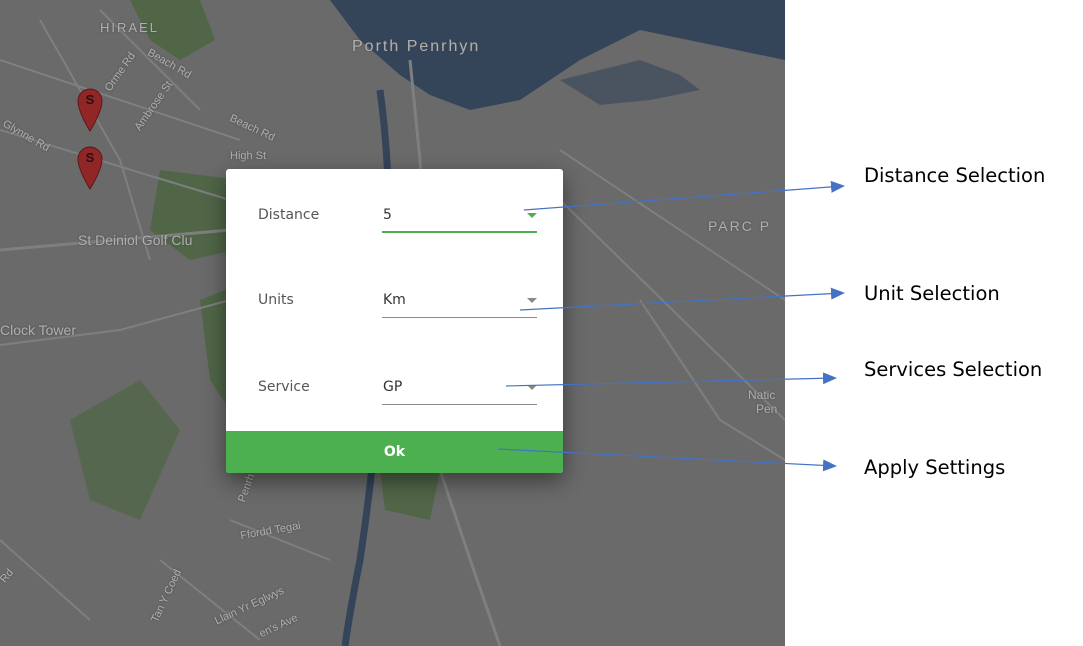 This screenshot has height=646, width=1083. Describe the element at coordinates (682, 299) in the screenshot. I see `units-callout-arrow` at that location.